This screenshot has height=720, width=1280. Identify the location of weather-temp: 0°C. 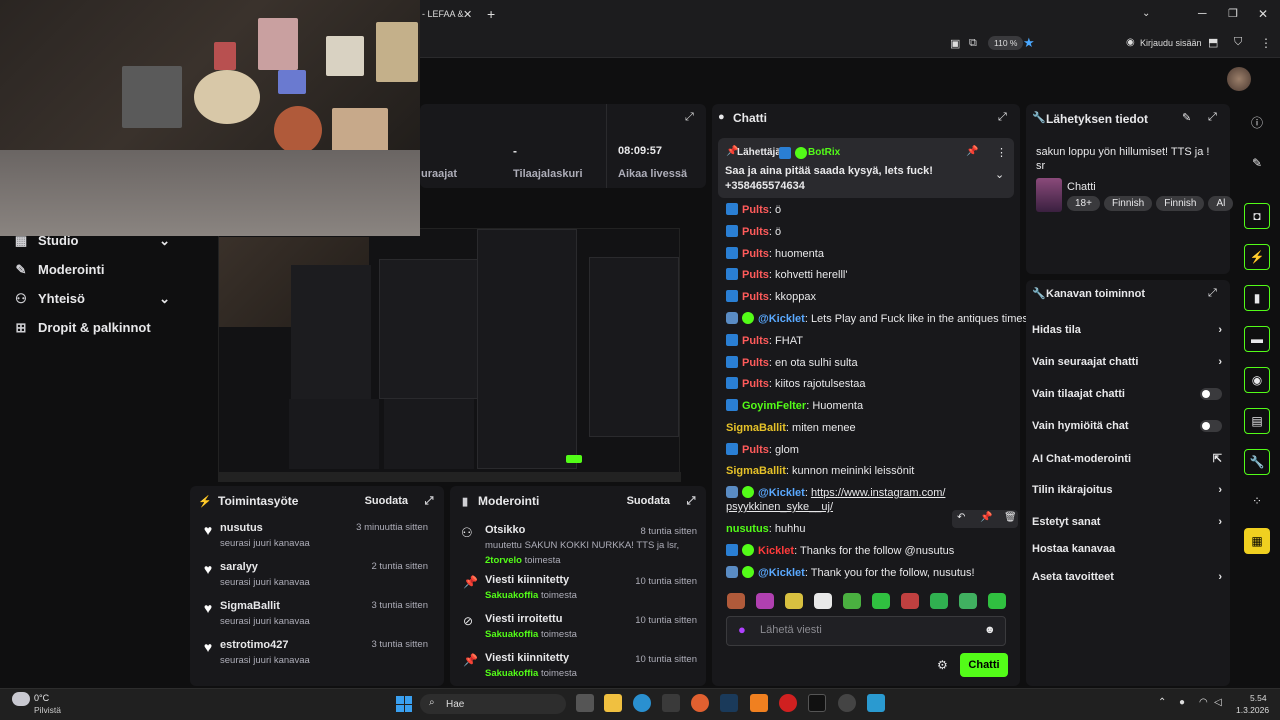
(41, 698).